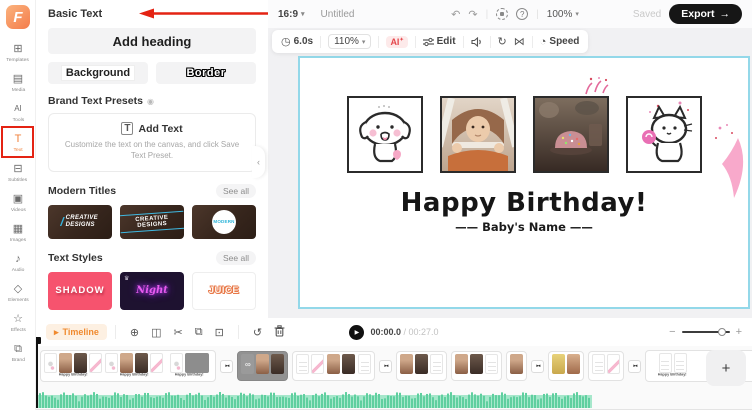 The width and height of the screenshot is (752, 410). What do you see at coordinates (502, 14) in the screenshot?
I see `screen-record-icon` at bounding box center [502, 14].